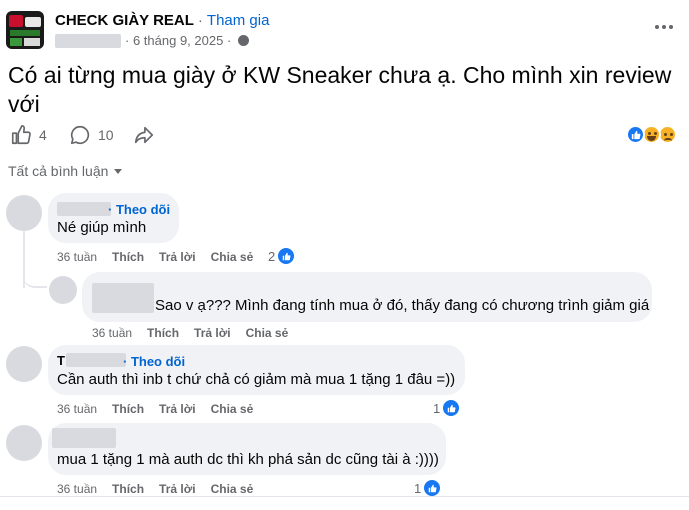 This screenshot has height=510, width=689. What do you see at coordinates (25, 30) in the screenshot?
I see `group-avatar` at bounding box center [25, 30].